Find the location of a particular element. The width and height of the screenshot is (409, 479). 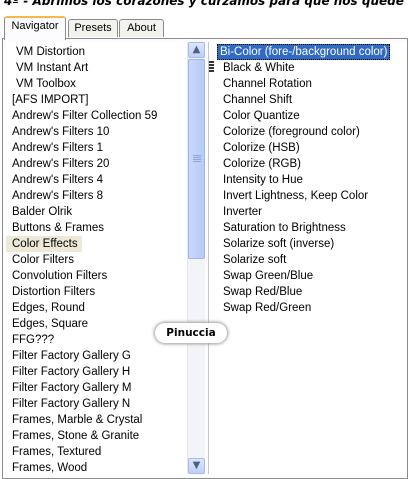

category-item: Andrew's Filters 20 is located at coordinates (57, 164).